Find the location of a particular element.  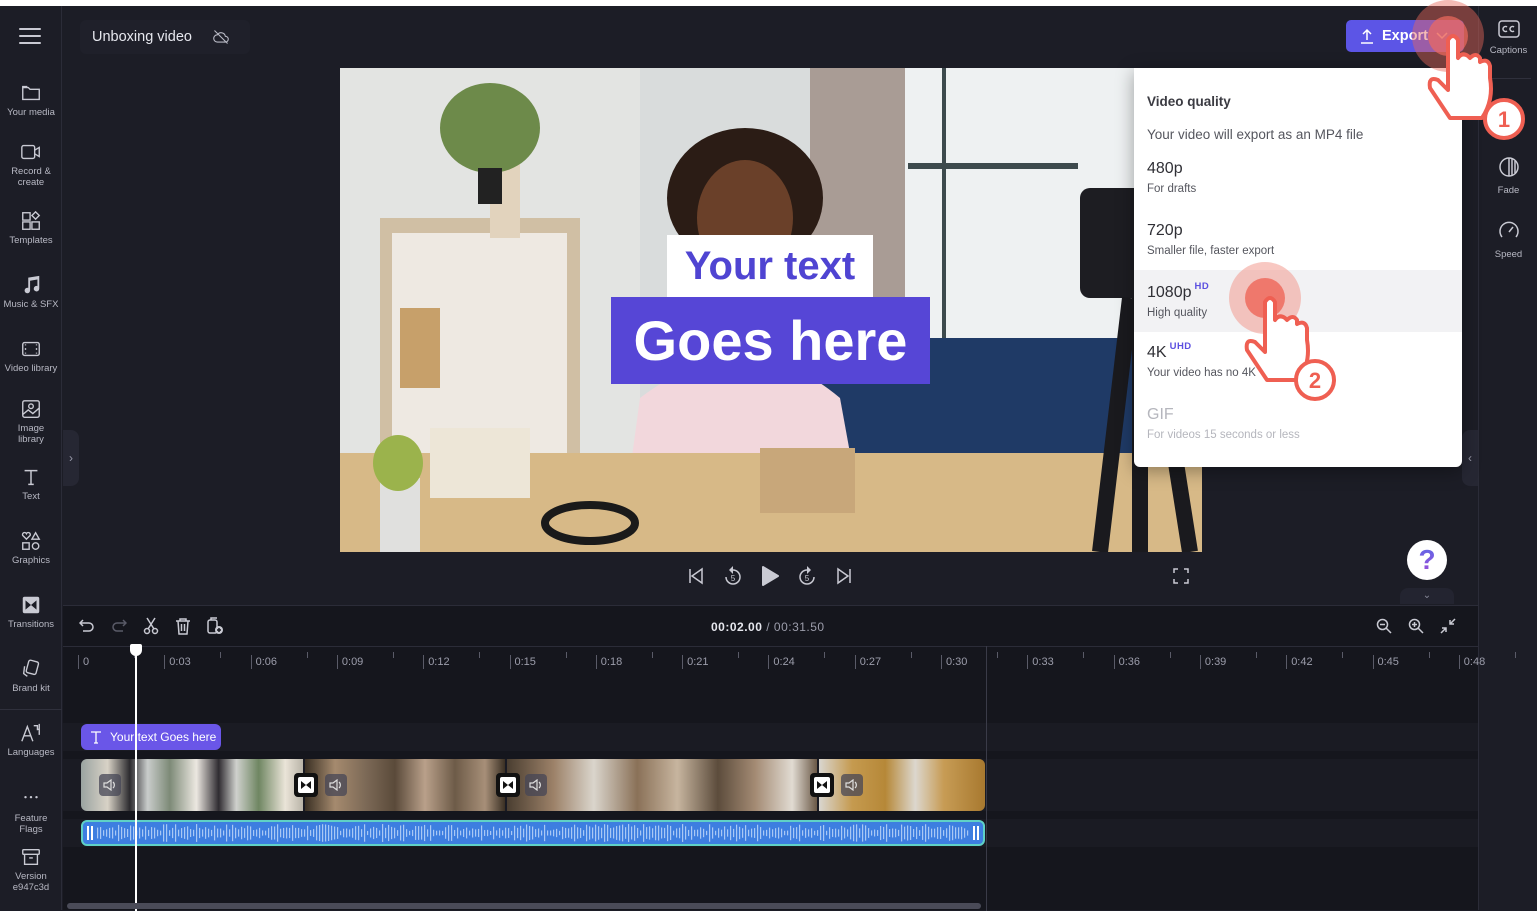

sidebar-item-your-media: Your media is located at coordinates (31, 100).